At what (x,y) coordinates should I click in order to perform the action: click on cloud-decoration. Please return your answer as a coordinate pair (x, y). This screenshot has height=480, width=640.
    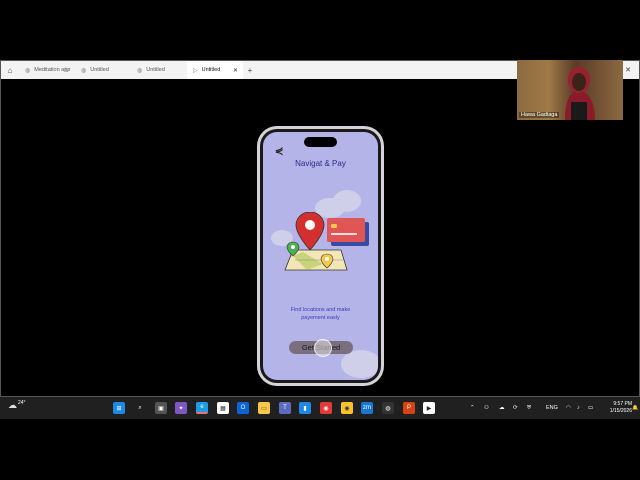
    Looking at the image, I should click on (359, 364).